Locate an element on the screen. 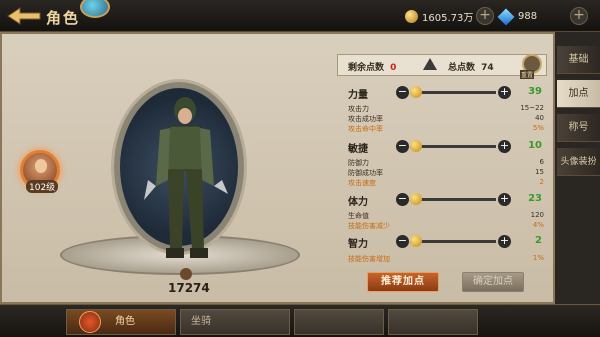 This screenshot has height=337, width=600. gem-value: 988 is located at coordinates (528, 16).